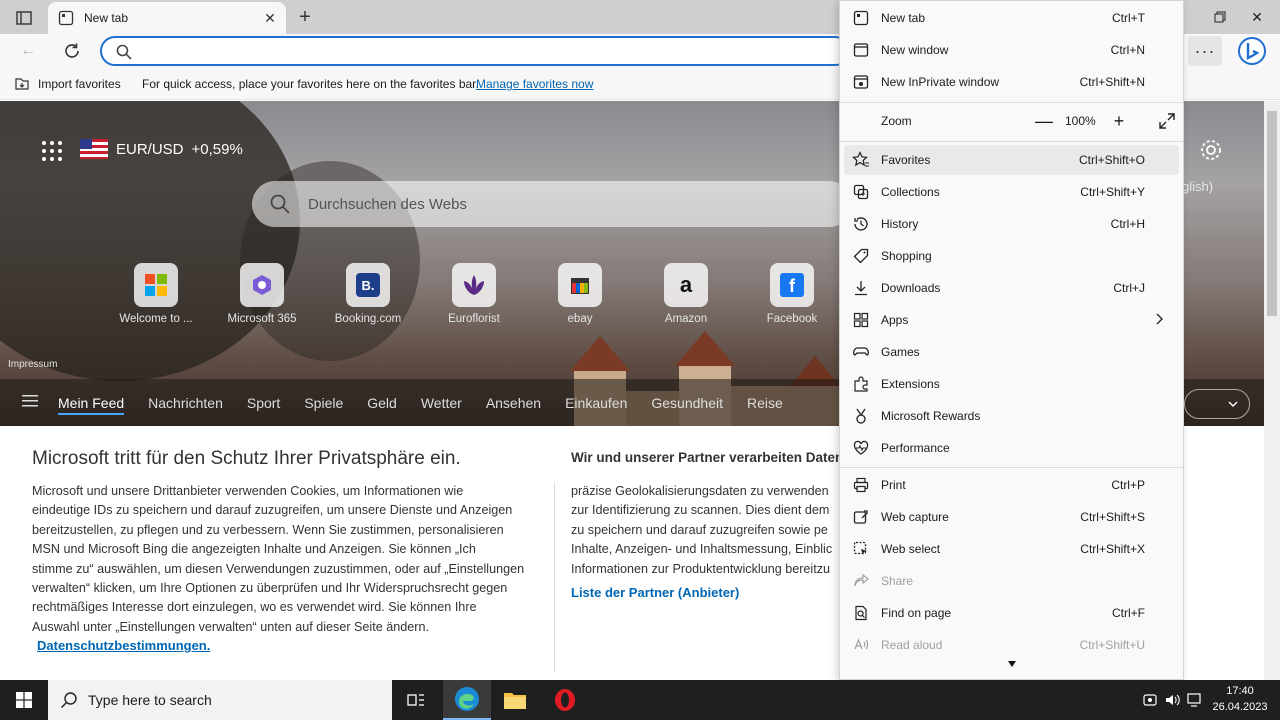  I want to click on menu-item-shortcut: Ctrl+Shift+O, so click(1111, 160).